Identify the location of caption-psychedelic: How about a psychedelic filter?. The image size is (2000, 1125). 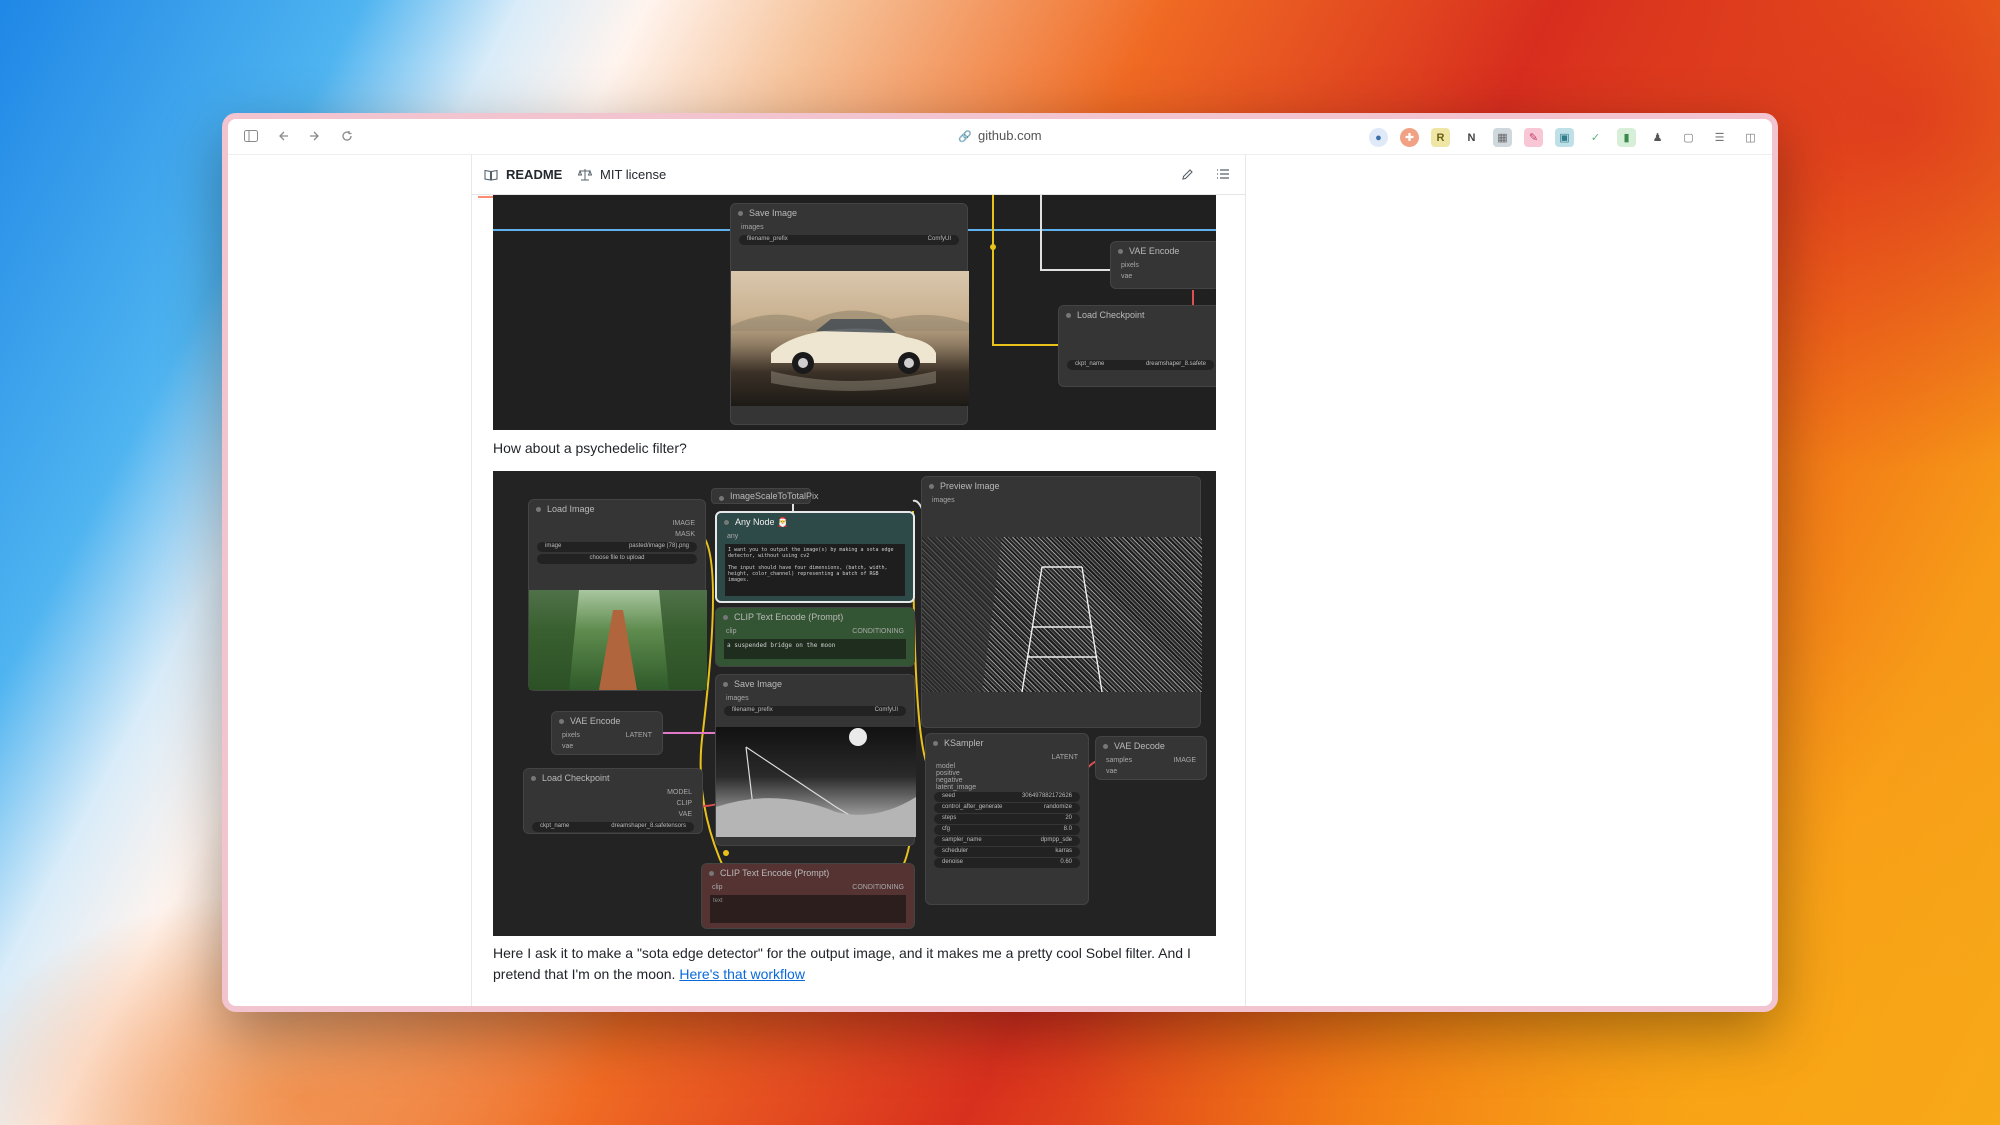
(590, 448).